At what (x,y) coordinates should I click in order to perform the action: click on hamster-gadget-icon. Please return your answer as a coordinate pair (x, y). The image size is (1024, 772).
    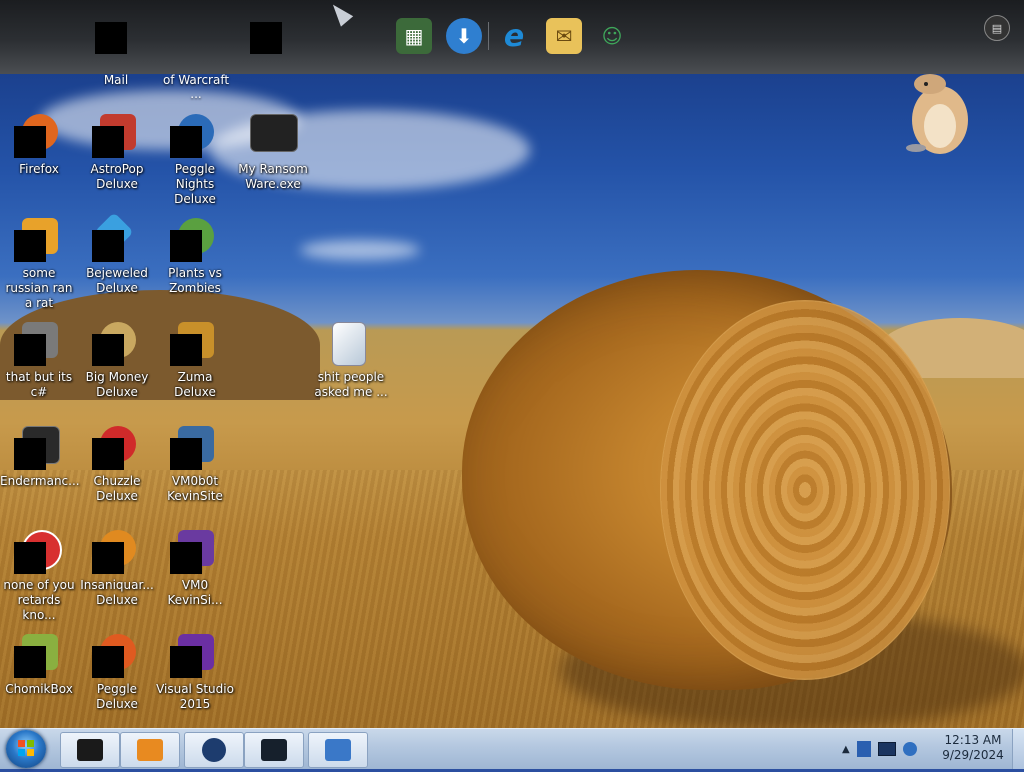
    Looking at the image, I should click on (938, 113).